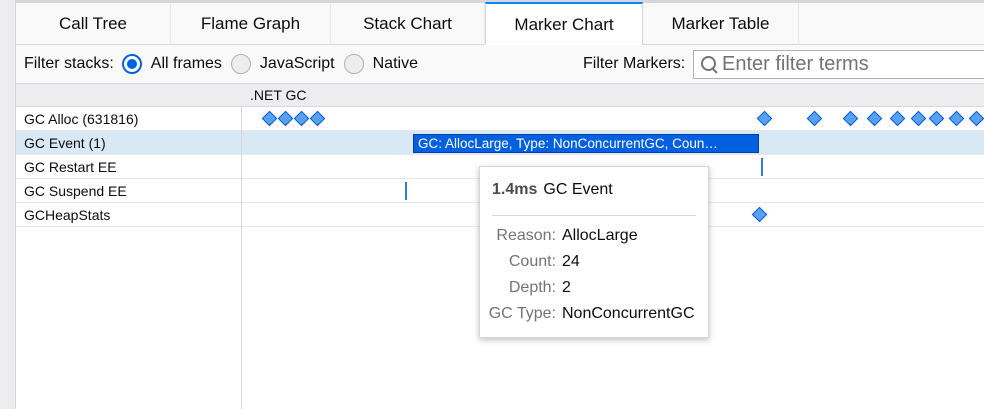  What do you see at coordinates (500, 95) in the screenshot?
I see `marker-group-header: .NET GC` at bounding box center [500, 95].